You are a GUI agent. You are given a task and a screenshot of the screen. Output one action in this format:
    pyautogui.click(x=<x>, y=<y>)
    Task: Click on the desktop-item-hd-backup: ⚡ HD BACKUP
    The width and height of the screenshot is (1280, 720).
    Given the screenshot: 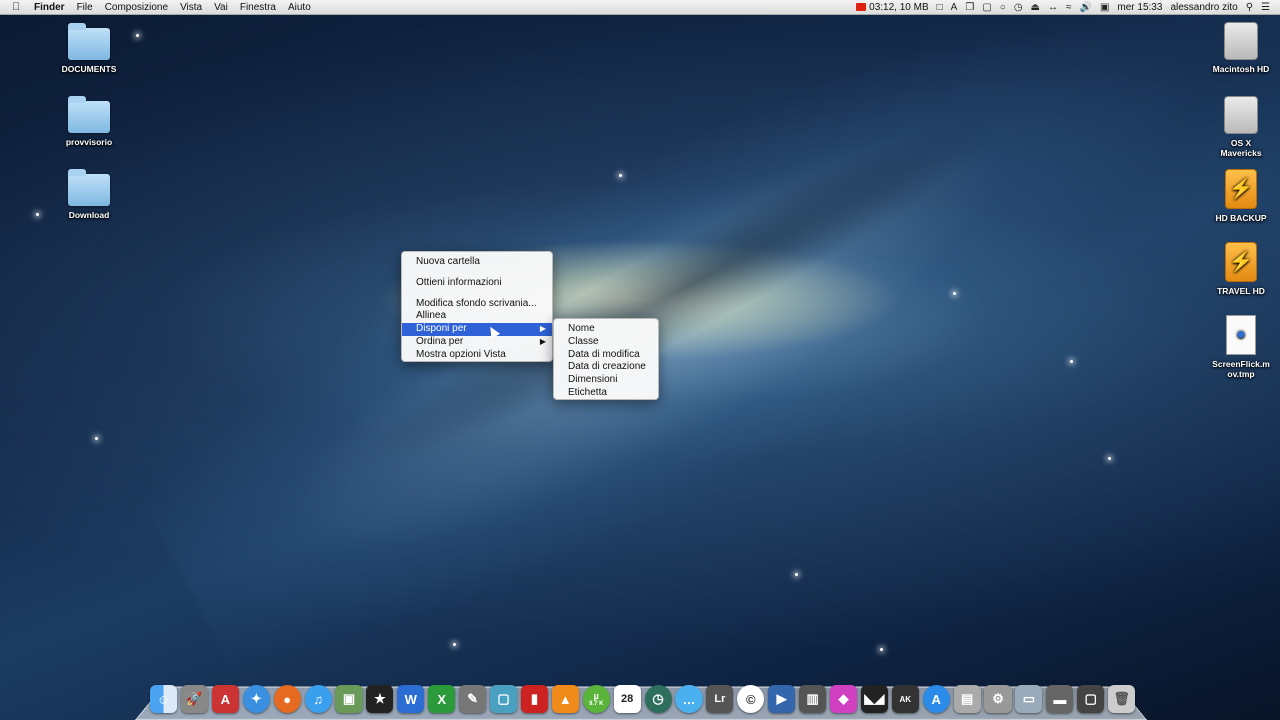 What is the action you would take?
    pyautogui.click(x=1240, y=196)
    